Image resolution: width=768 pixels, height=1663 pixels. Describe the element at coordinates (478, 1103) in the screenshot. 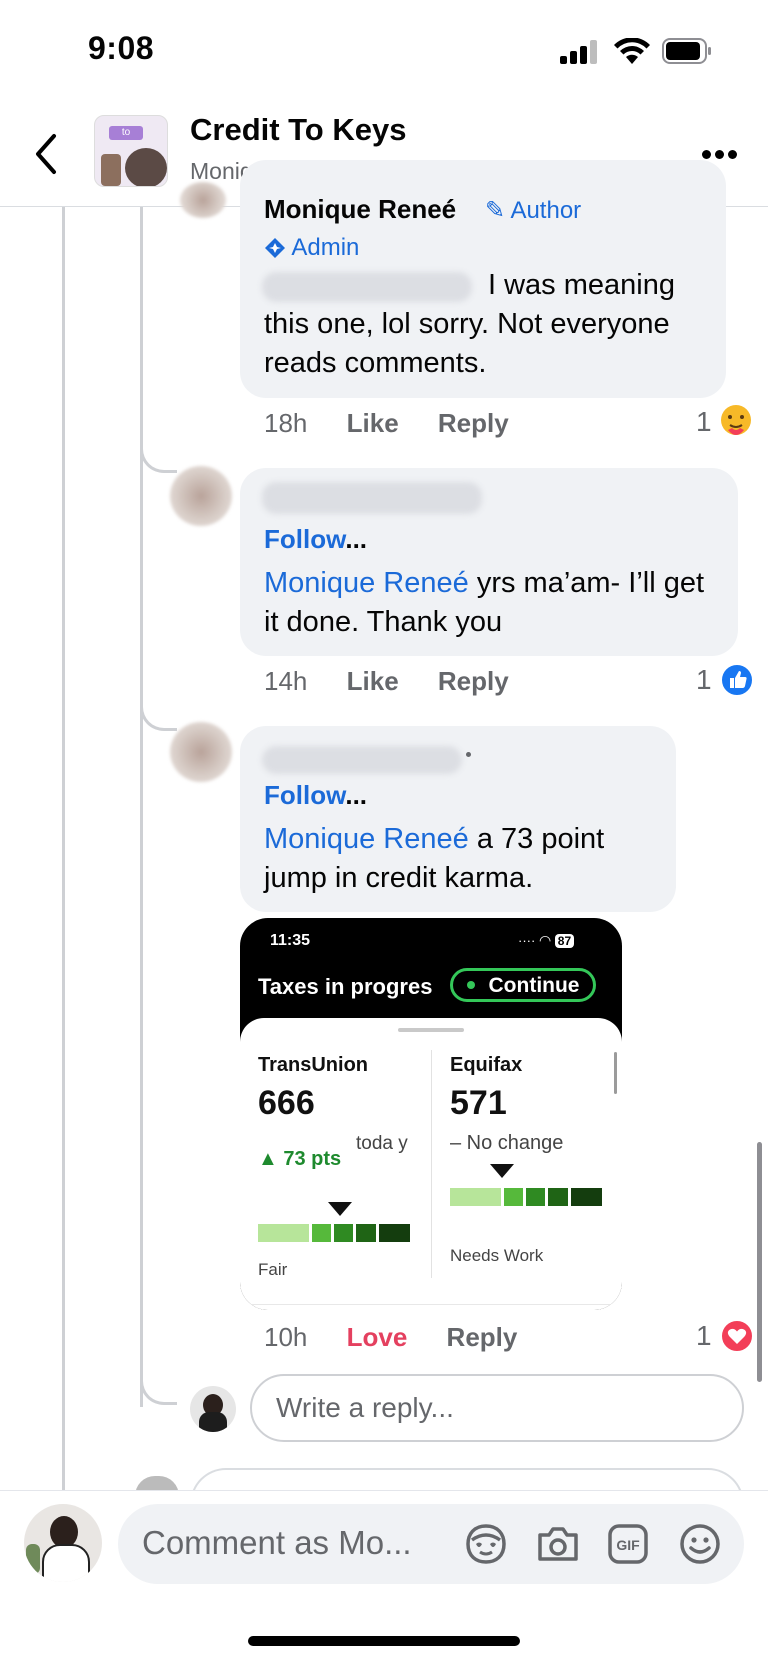

I see `credit-score: 571` at that location.